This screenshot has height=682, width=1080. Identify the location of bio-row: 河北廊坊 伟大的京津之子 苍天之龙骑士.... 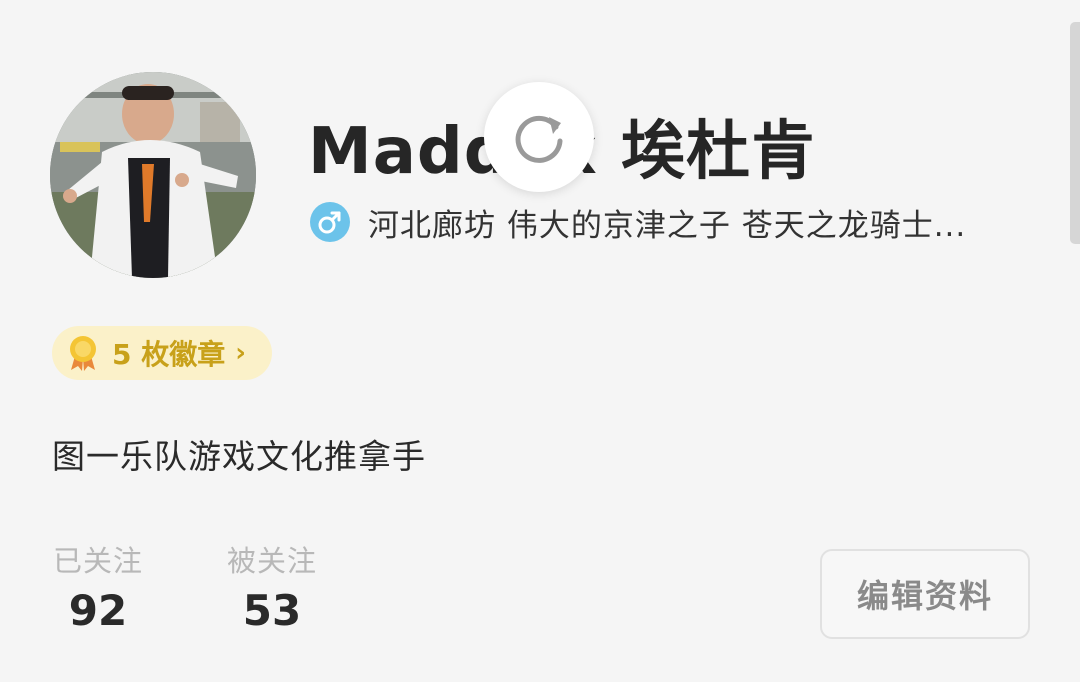
(680, 222).